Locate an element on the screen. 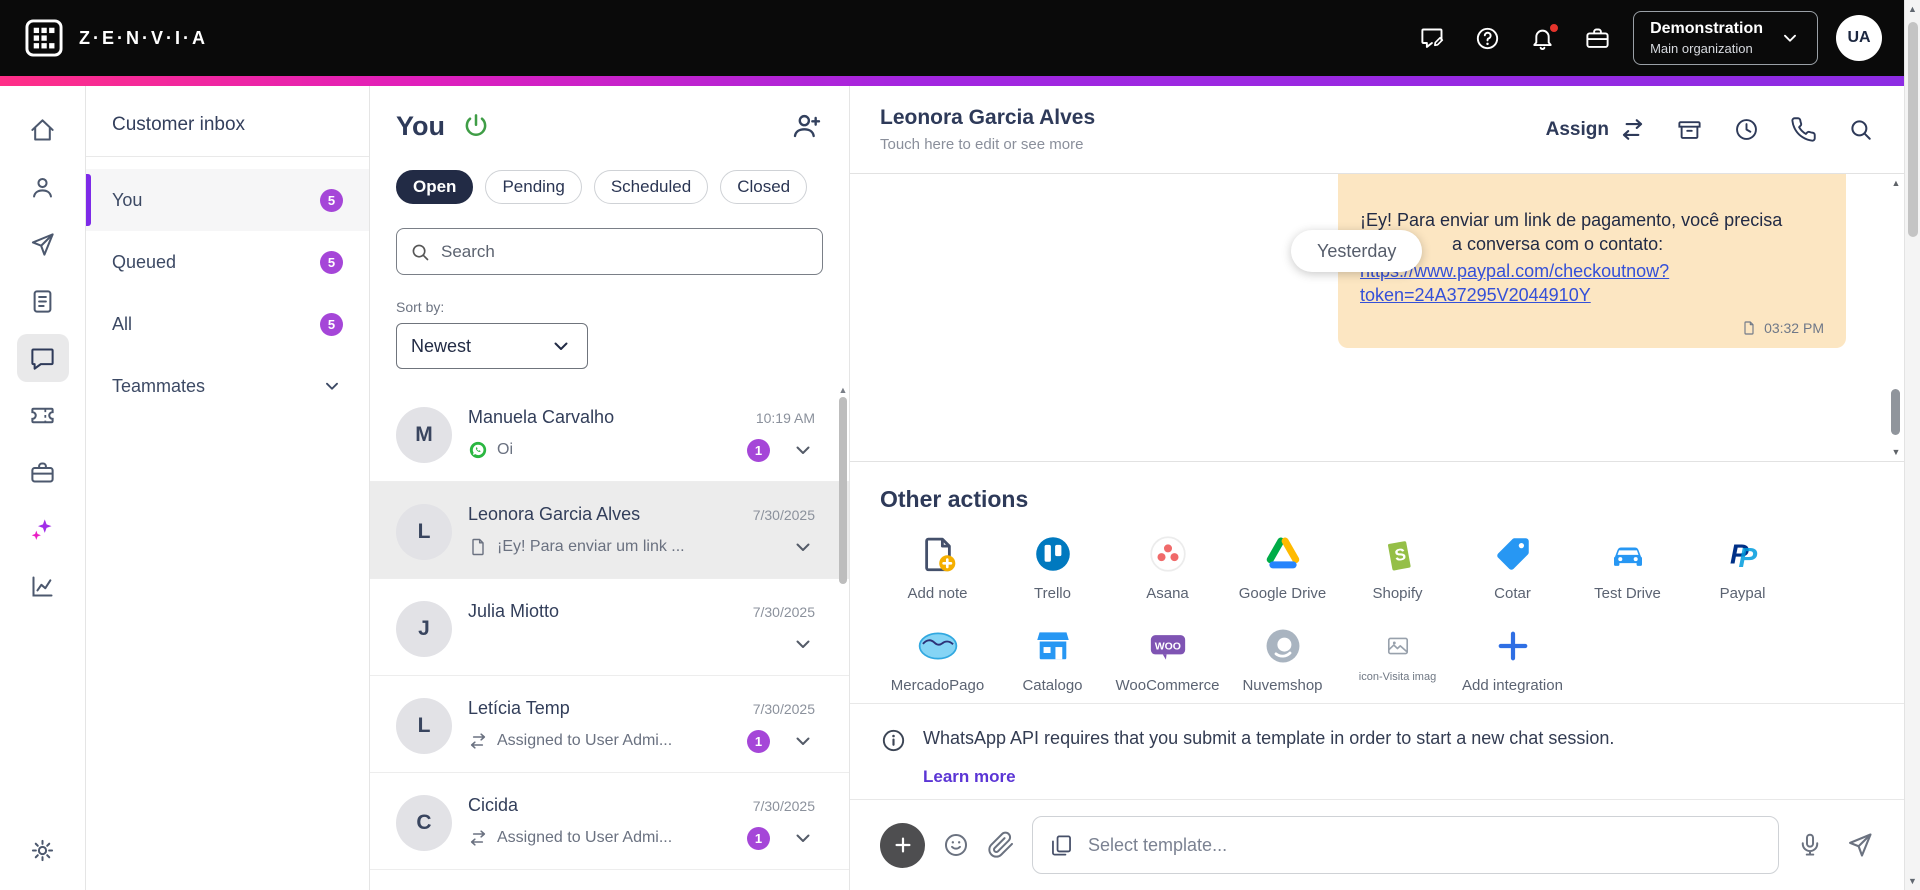  rail-docs-icon is located at coordinates (43, 301).